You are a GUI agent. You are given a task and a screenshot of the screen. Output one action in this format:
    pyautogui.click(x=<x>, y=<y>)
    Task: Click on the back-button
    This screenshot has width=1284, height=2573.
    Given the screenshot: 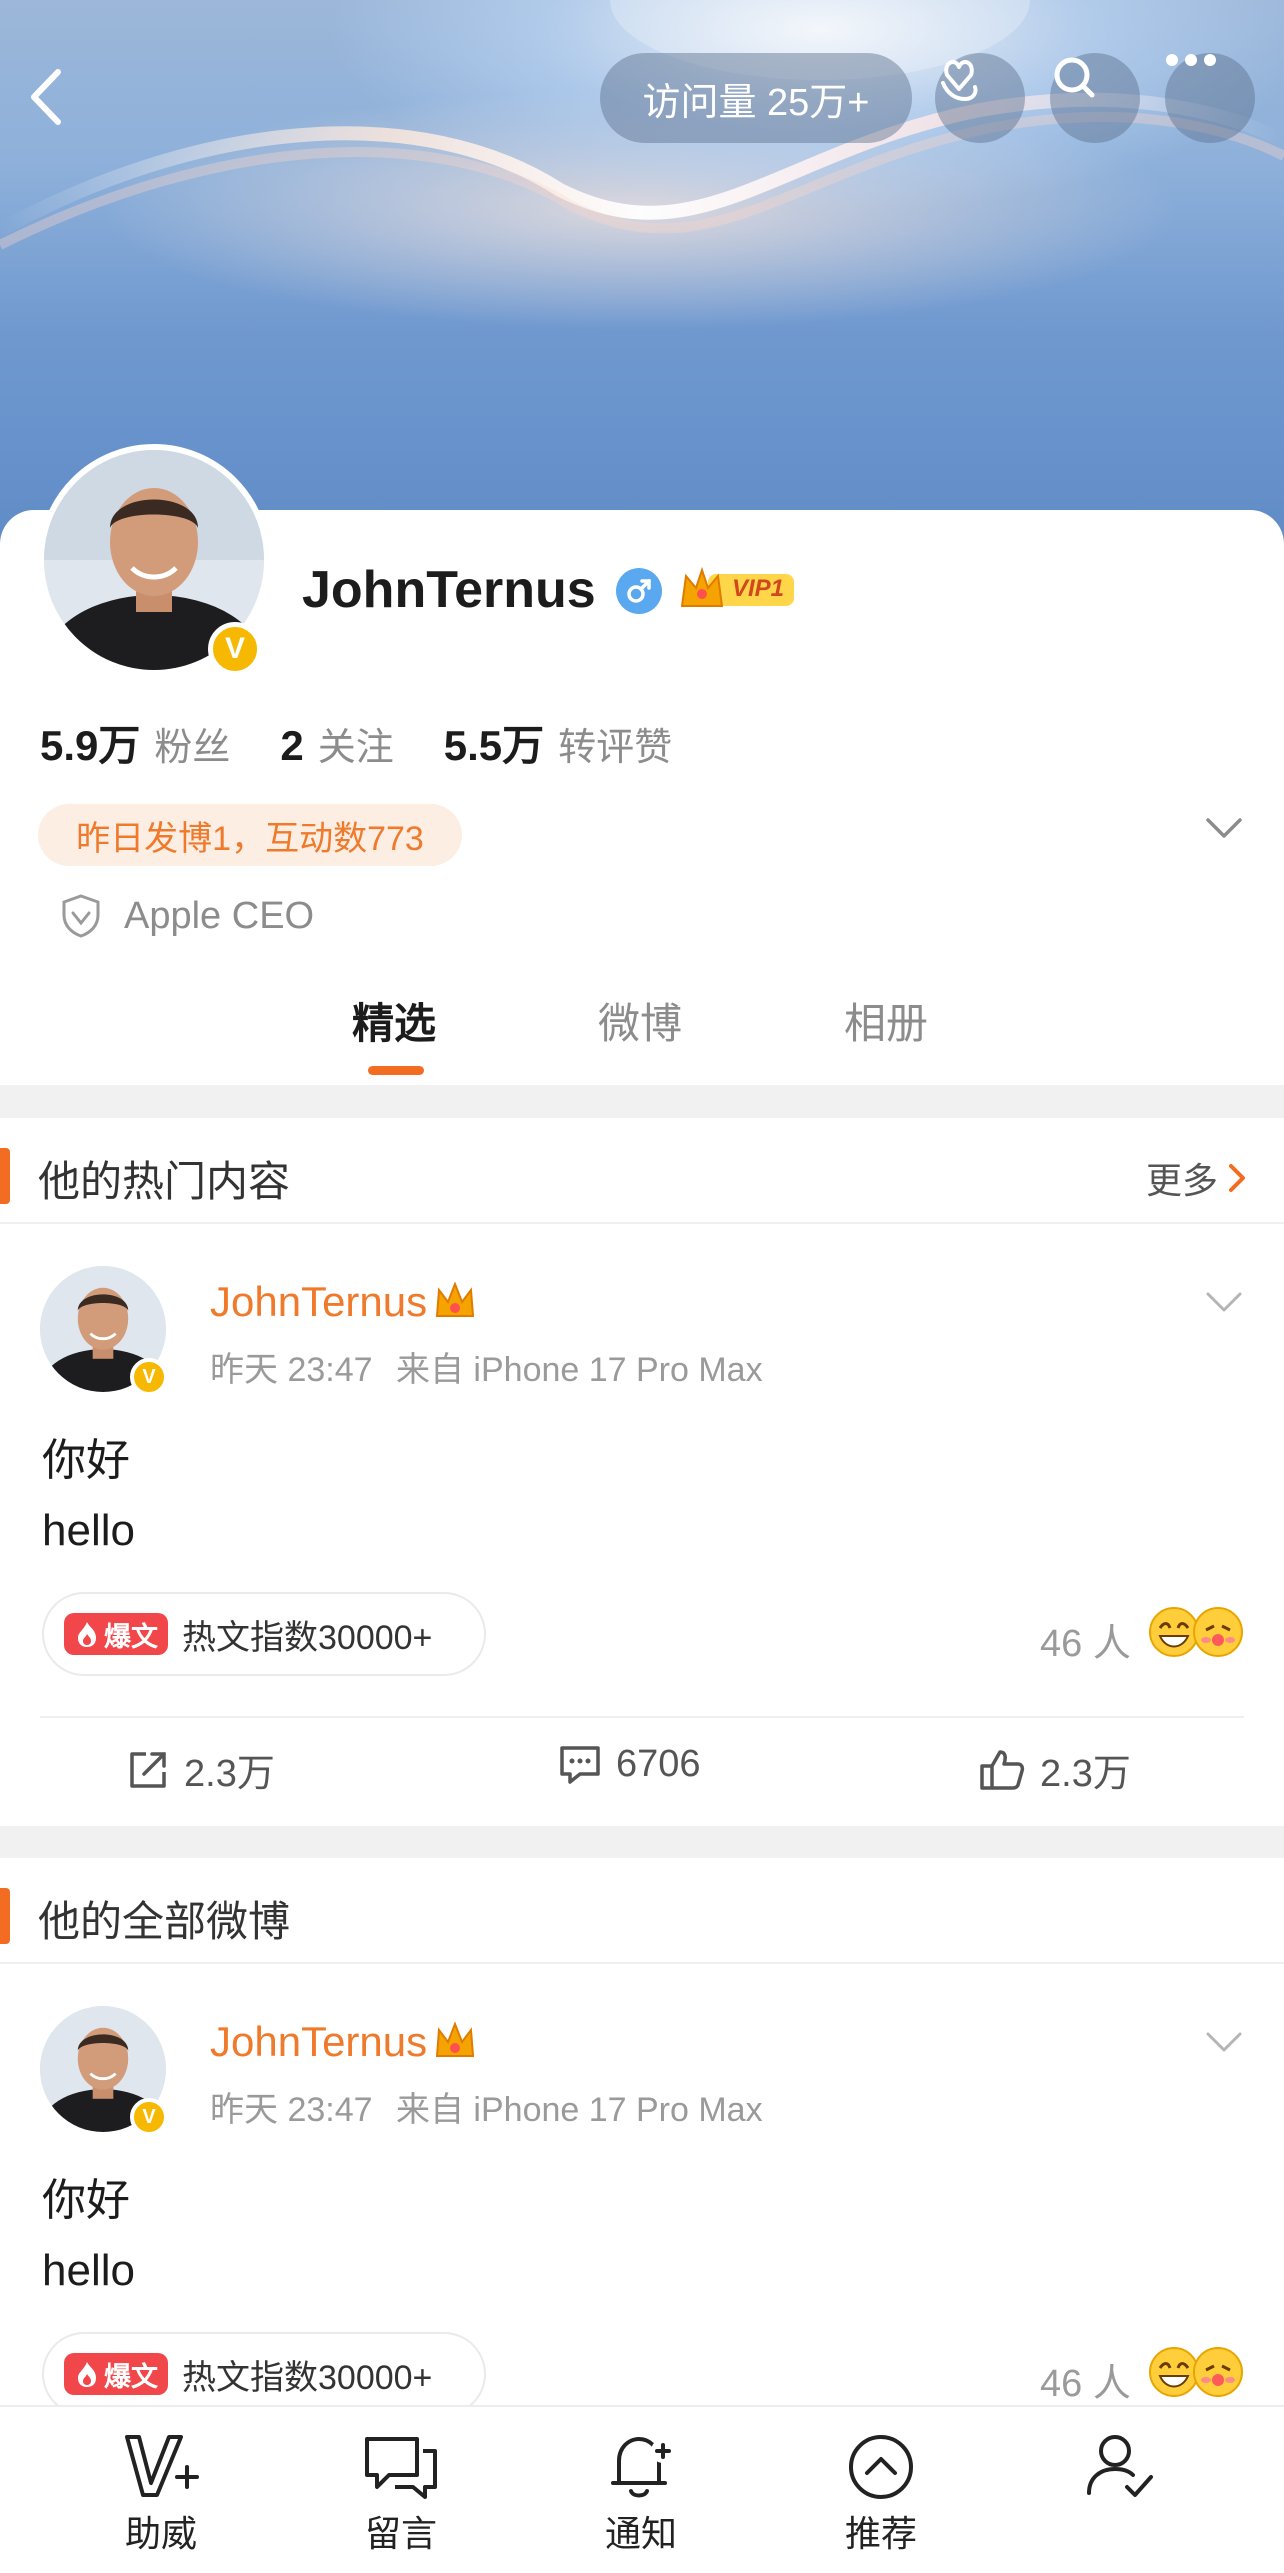 What is the action you would take?
    pyautogui.click(x=54, y=99)
    